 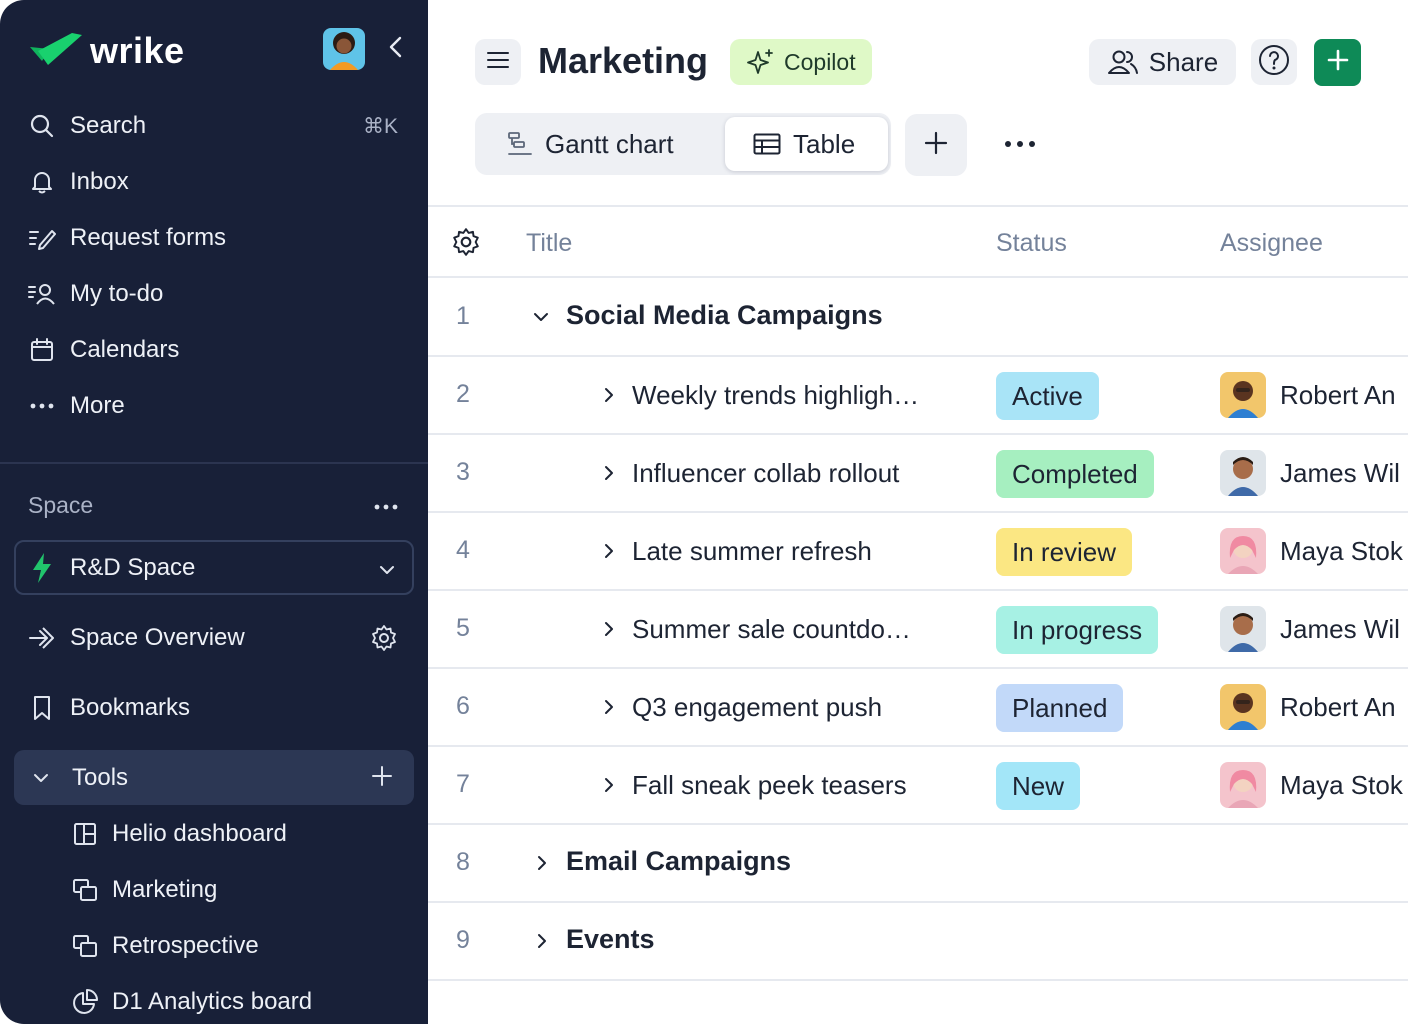 I want to click on tab-gantt-chart: Gantt chart, so click(x=590, y=144).